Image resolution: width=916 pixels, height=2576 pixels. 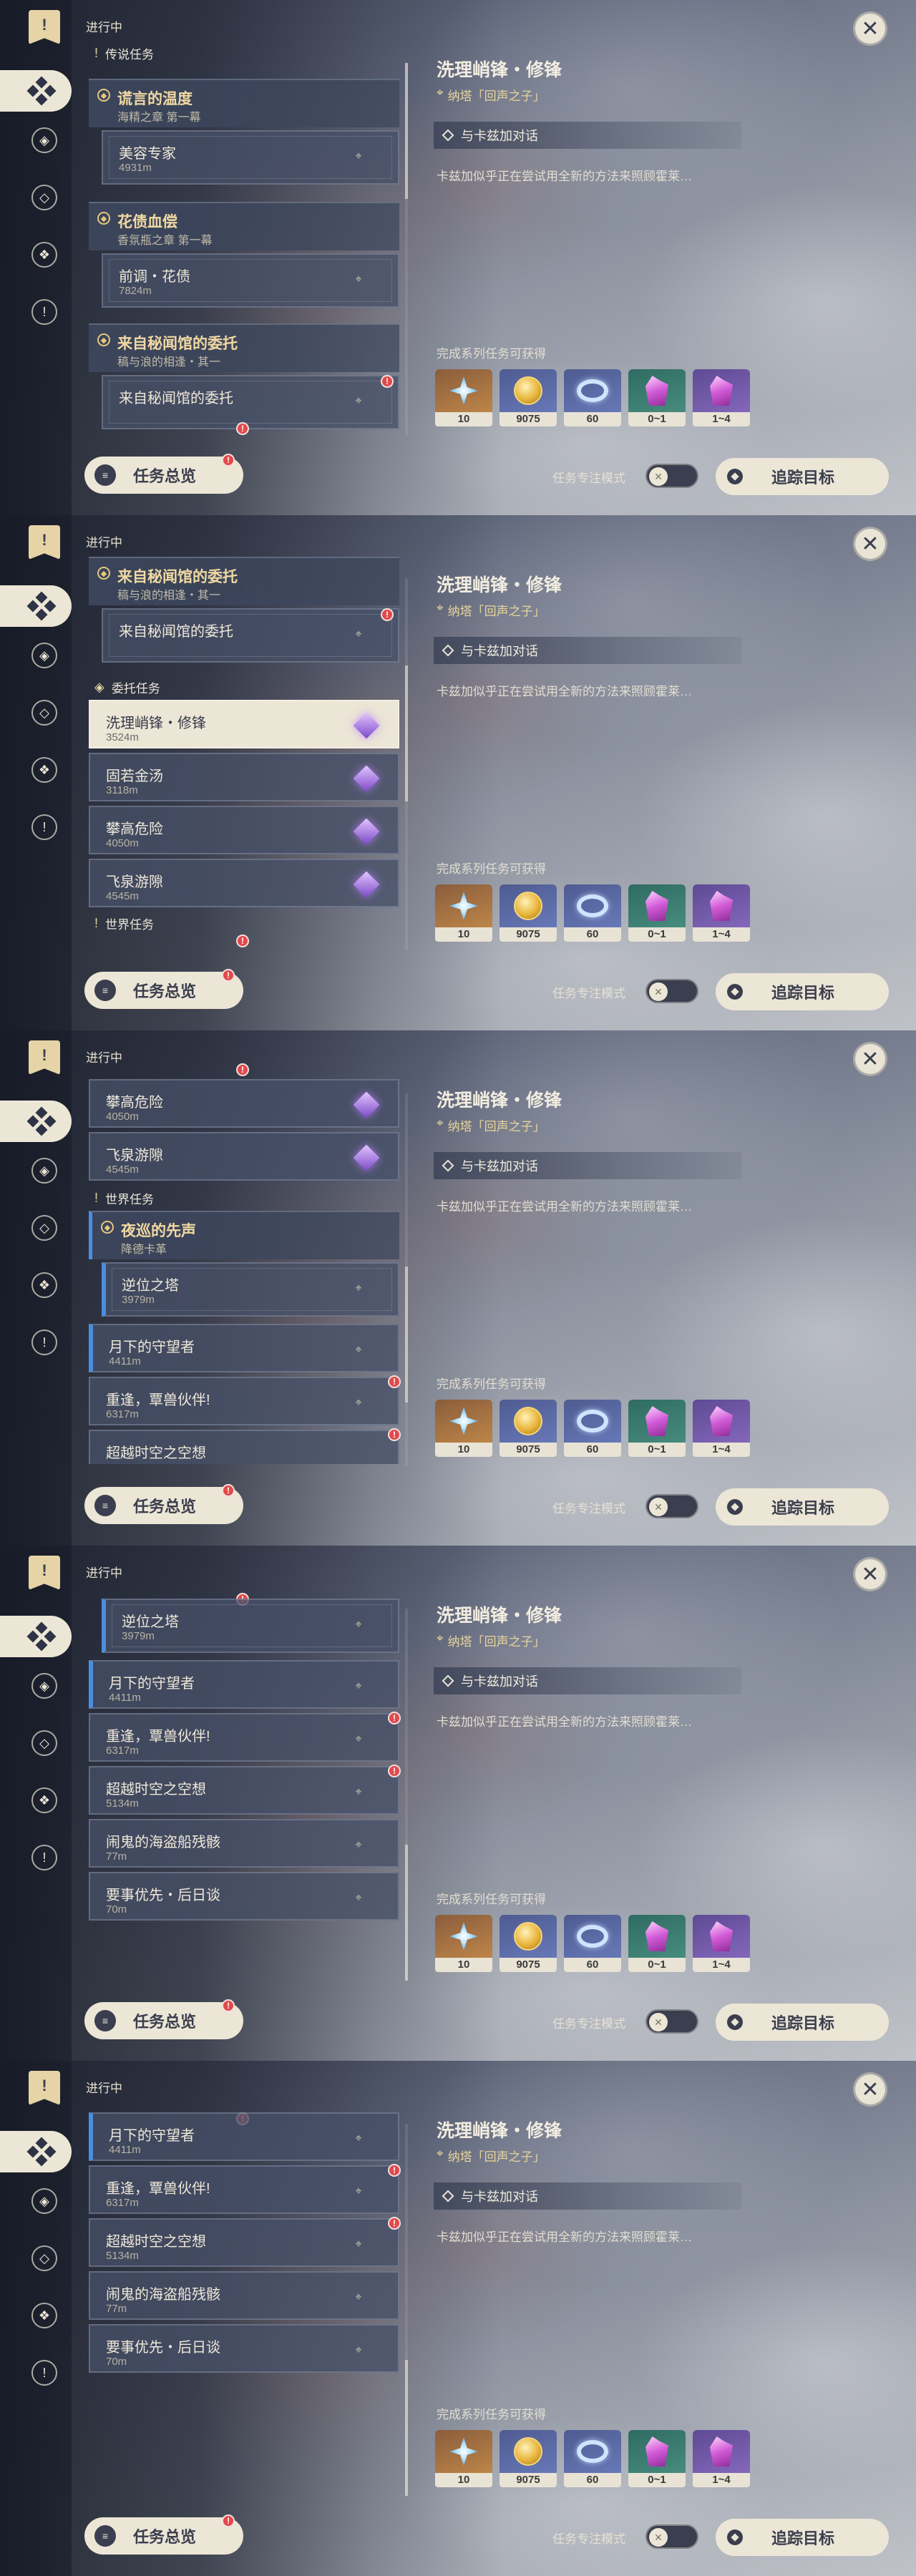 I want to click on quest-item: 超越时空之空想 !, so click(x=245, y=1446).